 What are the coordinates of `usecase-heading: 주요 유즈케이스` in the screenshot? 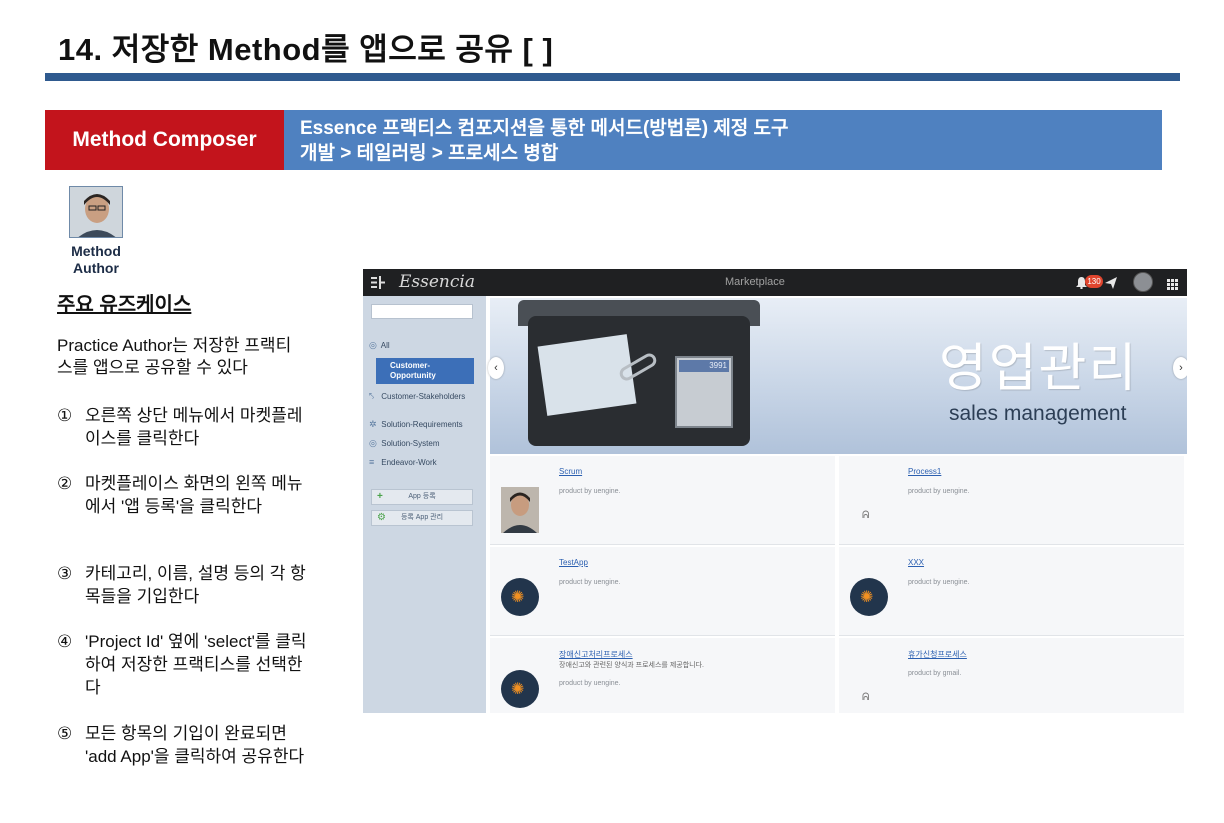 It's located at (124, 305).